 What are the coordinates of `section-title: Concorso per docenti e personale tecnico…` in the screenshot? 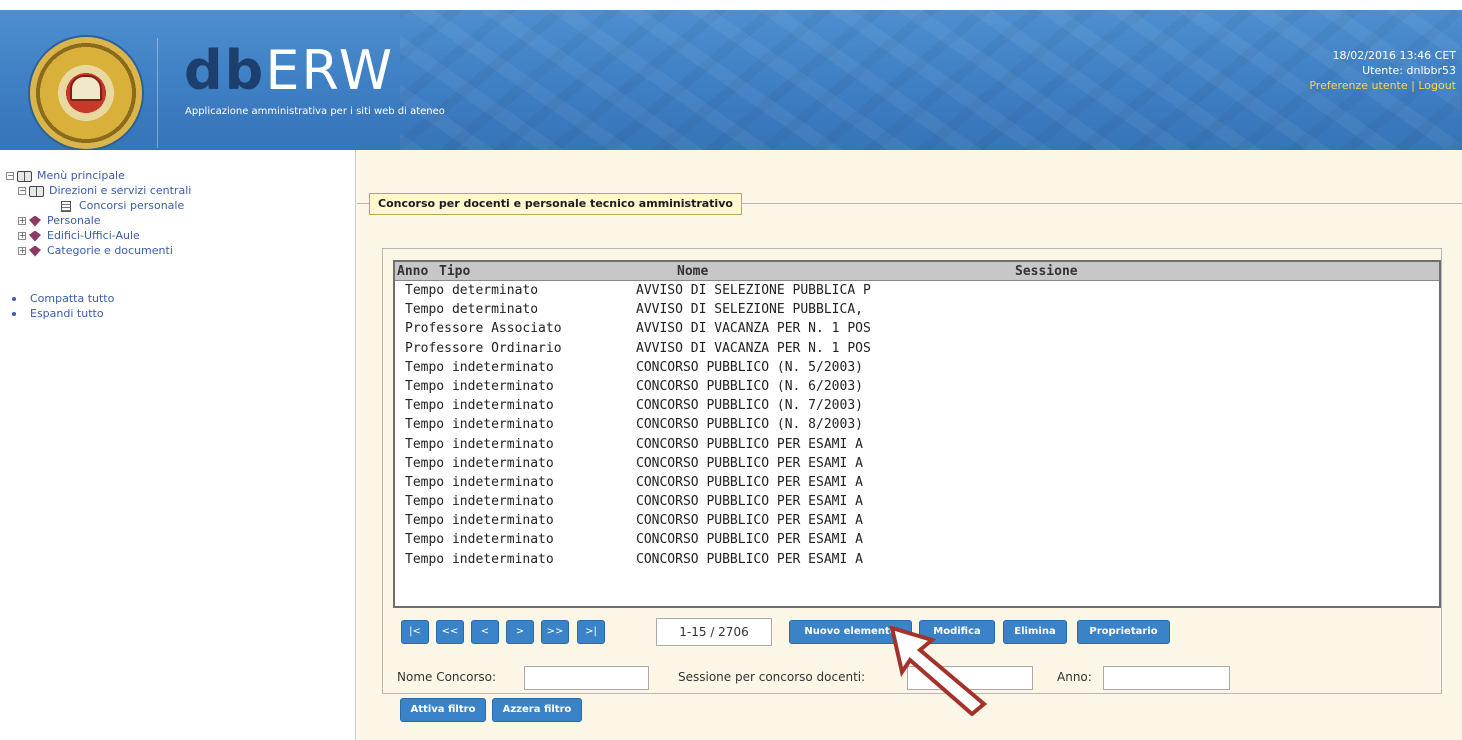 It's located at (555, 204).